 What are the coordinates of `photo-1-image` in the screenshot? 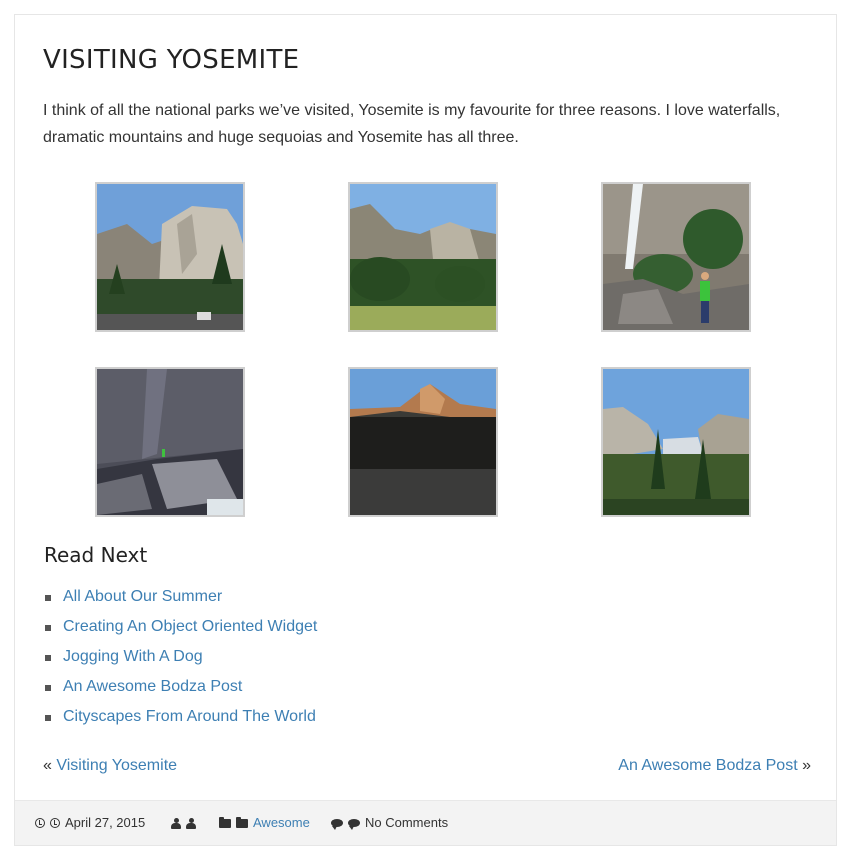 It's located at (170, 257).